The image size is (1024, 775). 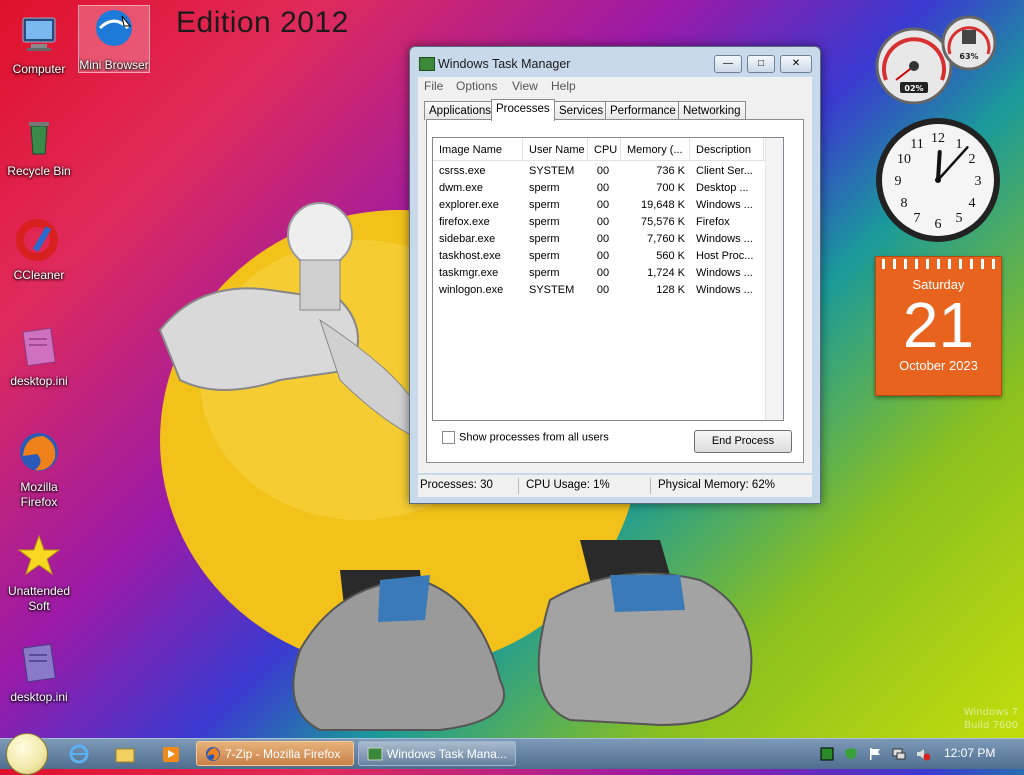 What do you see at coordinates (978, 181) in the screenshot?
I see `clock-numeral-3: 3` at bounding box center [978, 181].